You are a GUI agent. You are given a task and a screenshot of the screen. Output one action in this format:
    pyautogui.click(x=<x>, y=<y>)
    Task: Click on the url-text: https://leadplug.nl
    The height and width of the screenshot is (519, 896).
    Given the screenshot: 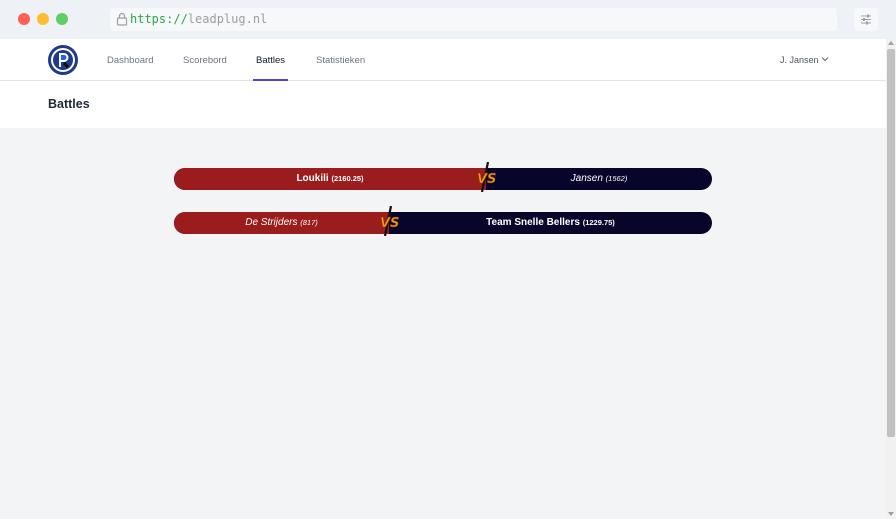 What is the action you would take?
    pyautogui.click(x=199, y=19)
    